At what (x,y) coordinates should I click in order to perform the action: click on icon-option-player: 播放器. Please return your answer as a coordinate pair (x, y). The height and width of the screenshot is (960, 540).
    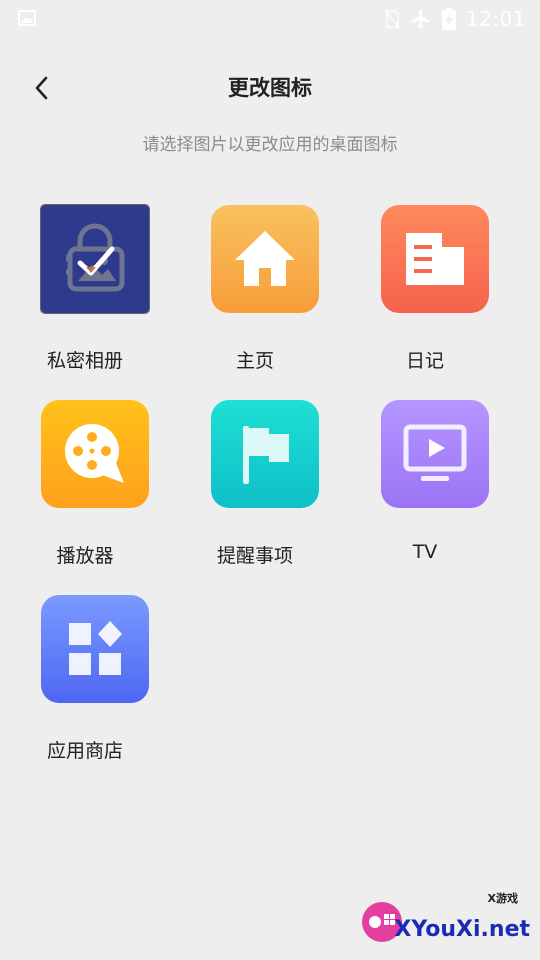
    Looking at the image, I should click on (85, 490).